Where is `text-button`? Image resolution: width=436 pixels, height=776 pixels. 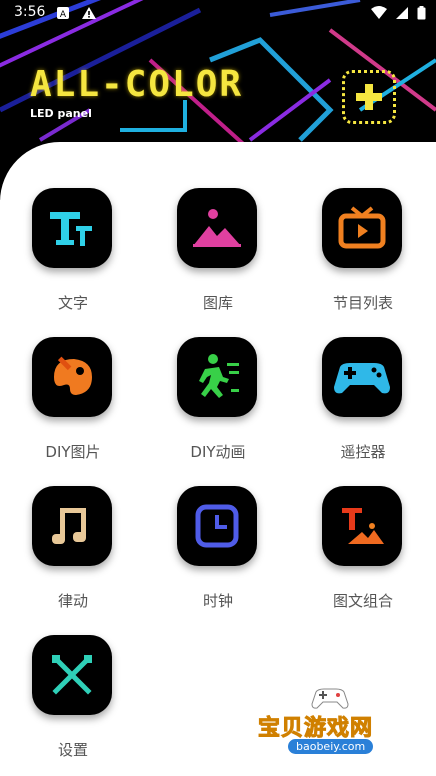 text-button is located at coordinates (72, 228).